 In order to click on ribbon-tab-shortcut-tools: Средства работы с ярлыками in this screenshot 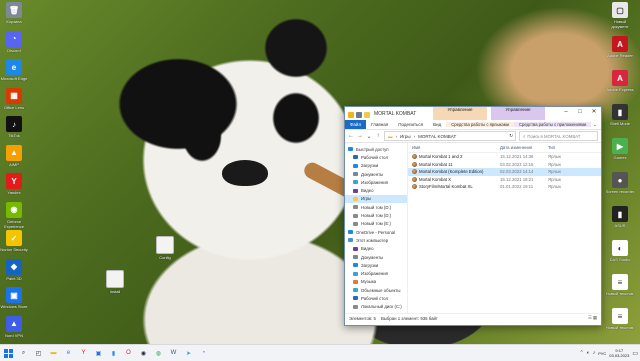, I will do `click(480, 124)`.